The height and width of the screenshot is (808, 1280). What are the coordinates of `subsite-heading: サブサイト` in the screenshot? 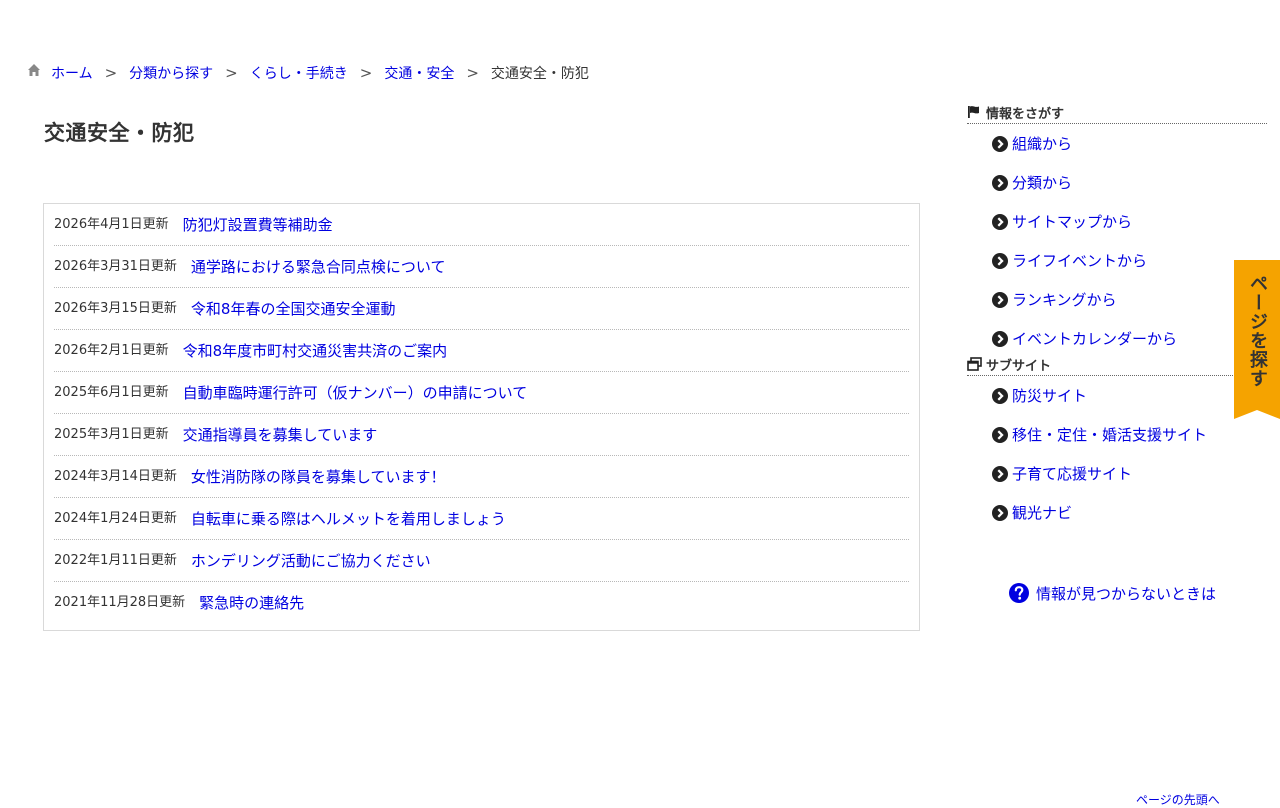 It's located at (1117, 365).